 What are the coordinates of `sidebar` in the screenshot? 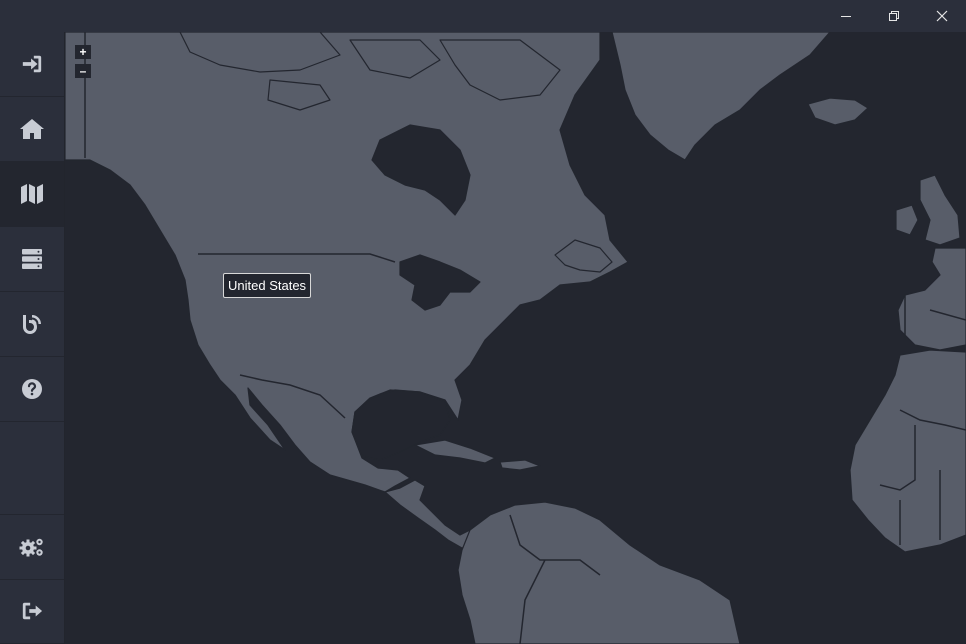 It's located at (32, 338).